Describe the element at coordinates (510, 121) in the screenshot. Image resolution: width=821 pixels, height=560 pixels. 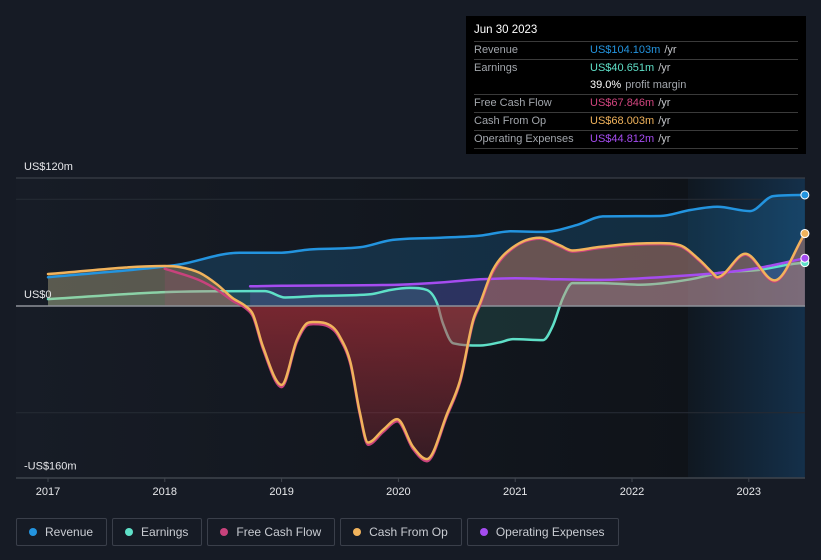
I see `tooltip-label: Cash From Op` at that location.